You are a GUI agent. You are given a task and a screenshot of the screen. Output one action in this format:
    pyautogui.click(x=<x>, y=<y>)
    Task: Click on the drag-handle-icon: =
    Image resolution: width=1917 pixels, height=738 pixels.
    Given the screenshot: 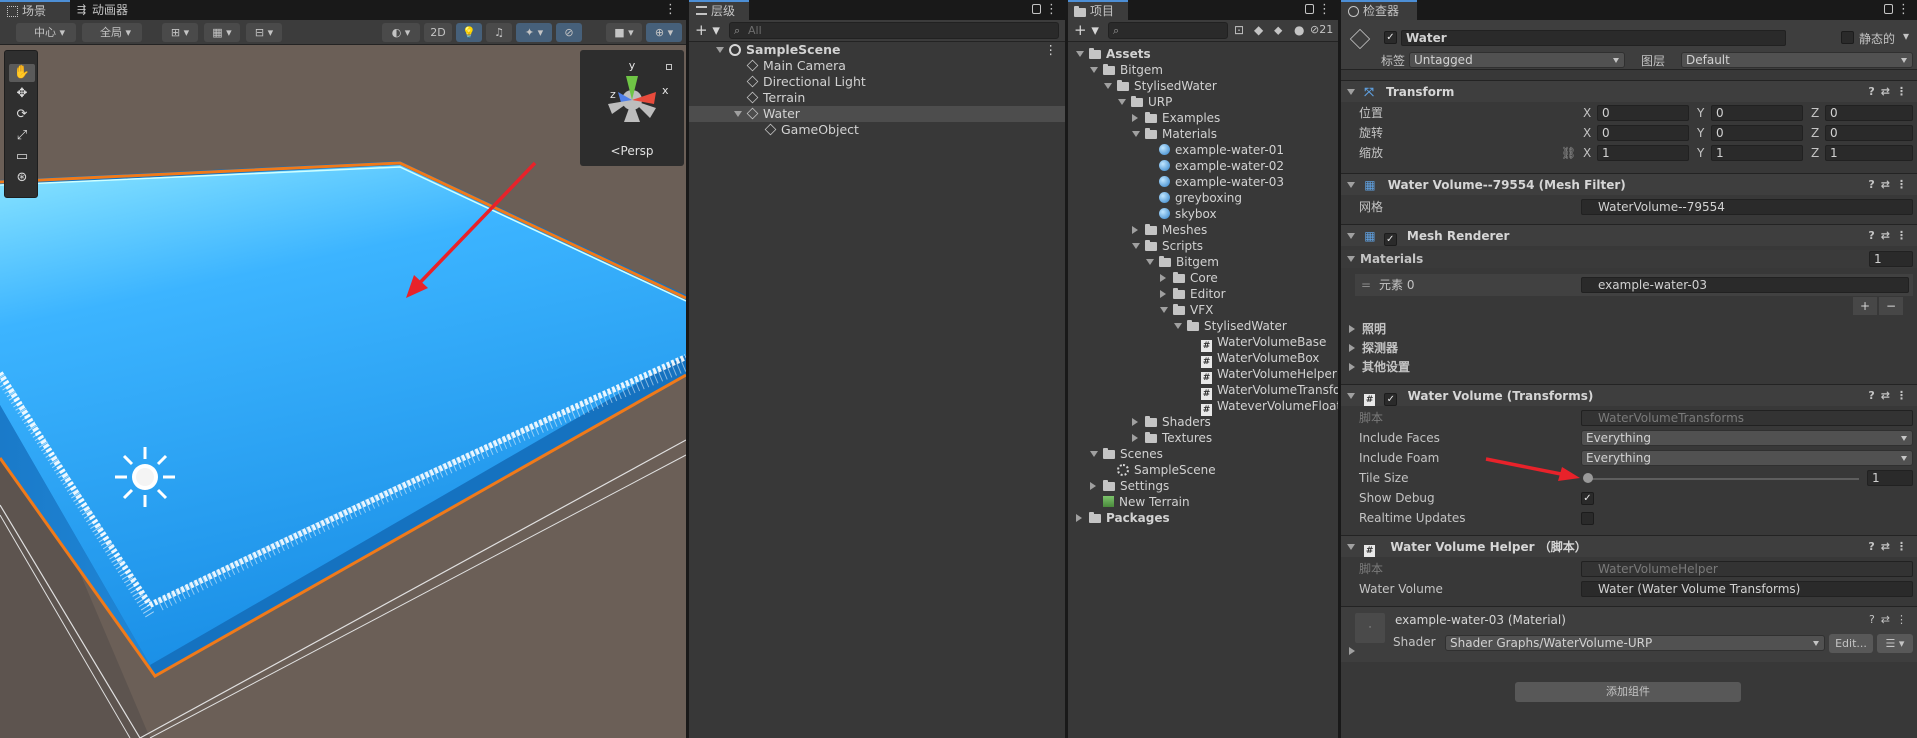 What is the action you would take?
    pyautogui.click(x=1366, y=285)
    